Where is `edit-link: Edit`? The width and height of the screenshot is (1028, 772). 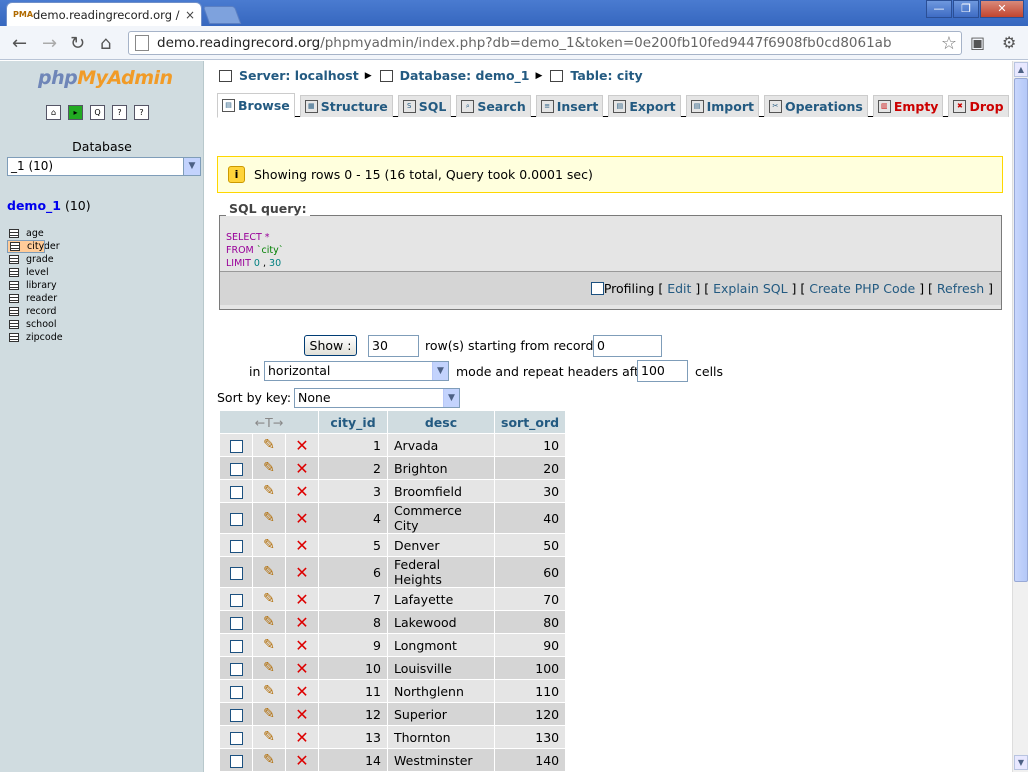
edit-link: Edit is located at coordinates (679, 288).